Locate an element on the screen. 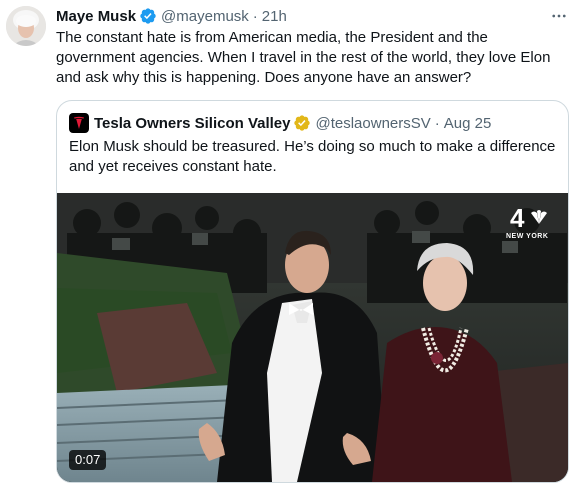  author-avatar is located at coordinates (26, 26).